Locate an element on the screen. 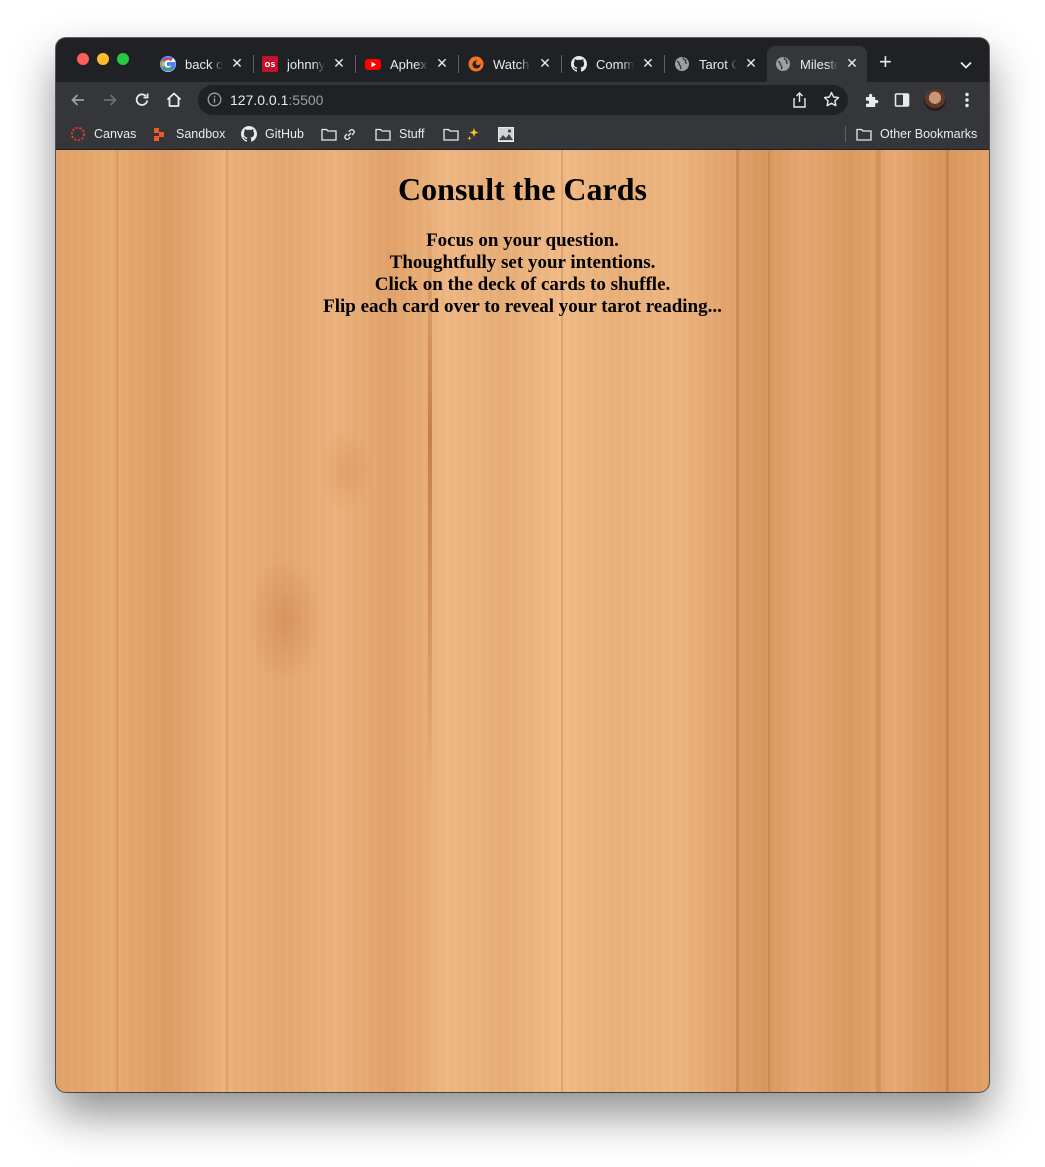  side-panel-icon is located at coordinates (902, 100).